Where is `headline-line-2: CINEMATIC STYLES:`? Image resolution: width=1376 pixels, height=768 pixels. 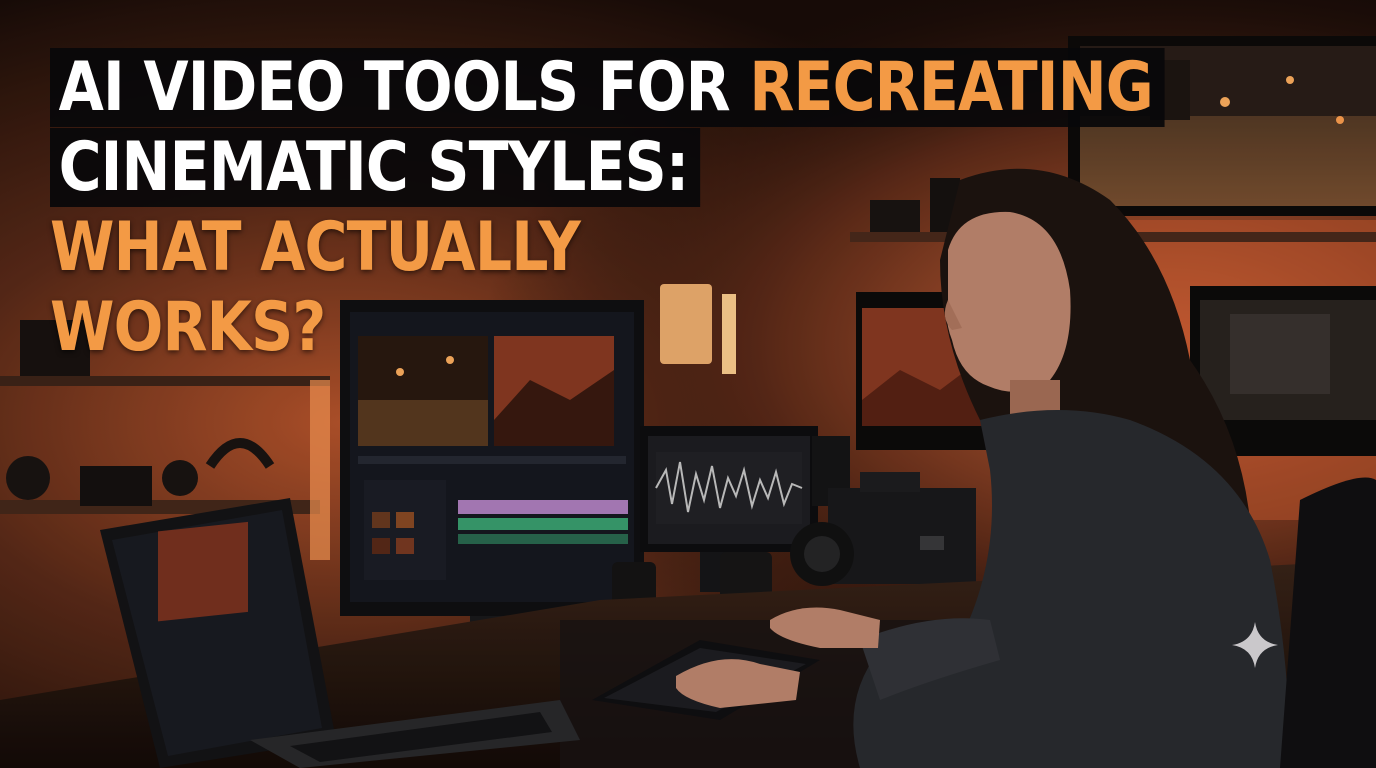 headline-line-2: CINEMATIC STYLES: is located at coordinates (607, 168).